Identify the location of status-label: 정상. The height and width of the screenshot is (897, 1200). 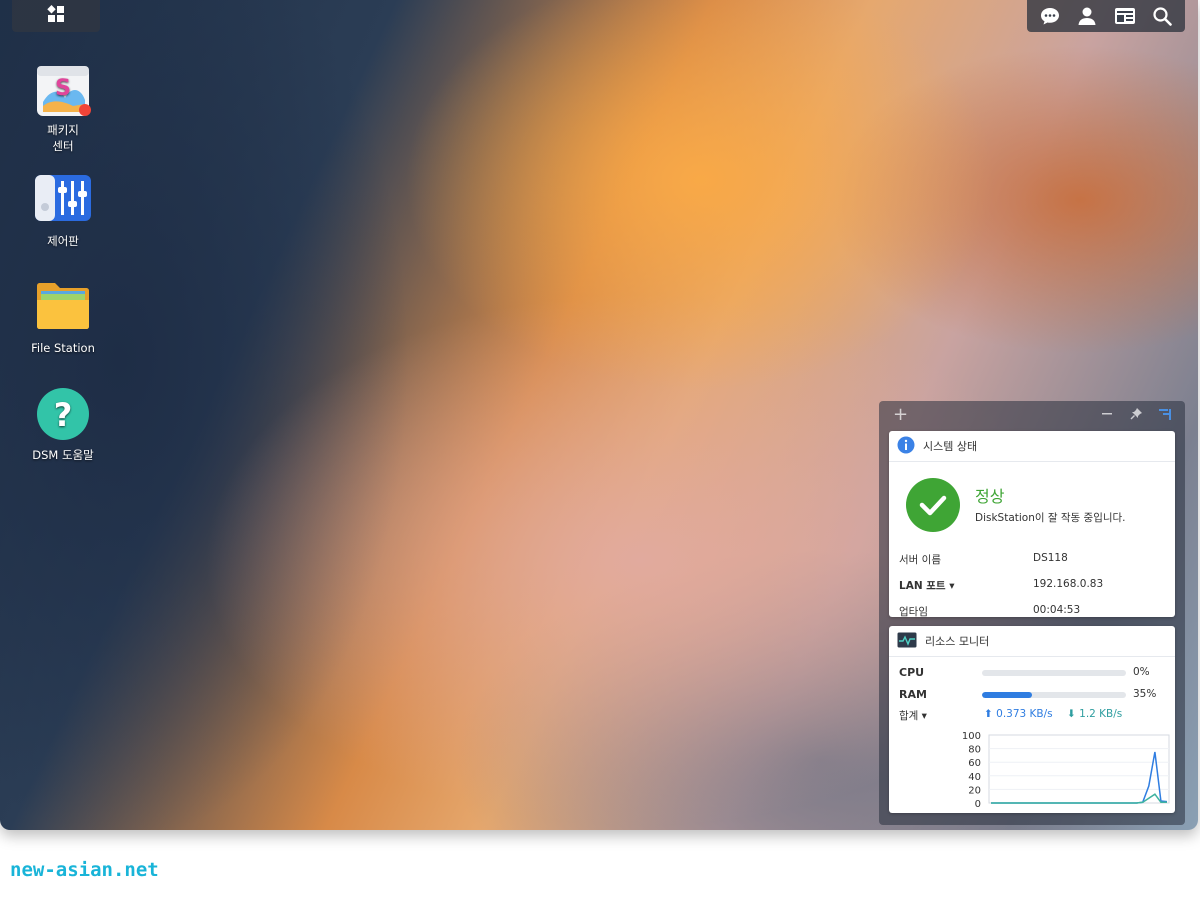
(990, 496).